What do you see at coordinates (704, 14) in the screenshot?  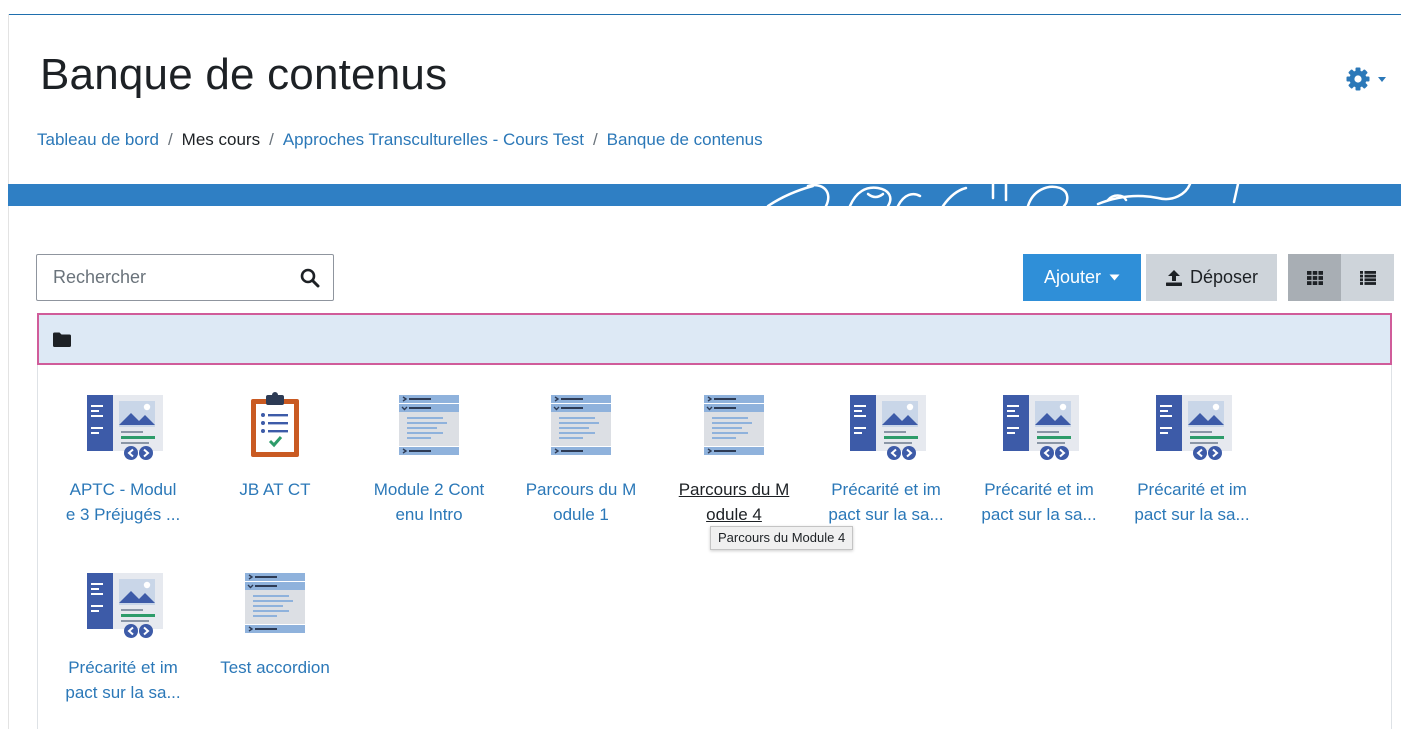 I see `top-border-line` at bounding box center [704, 14].